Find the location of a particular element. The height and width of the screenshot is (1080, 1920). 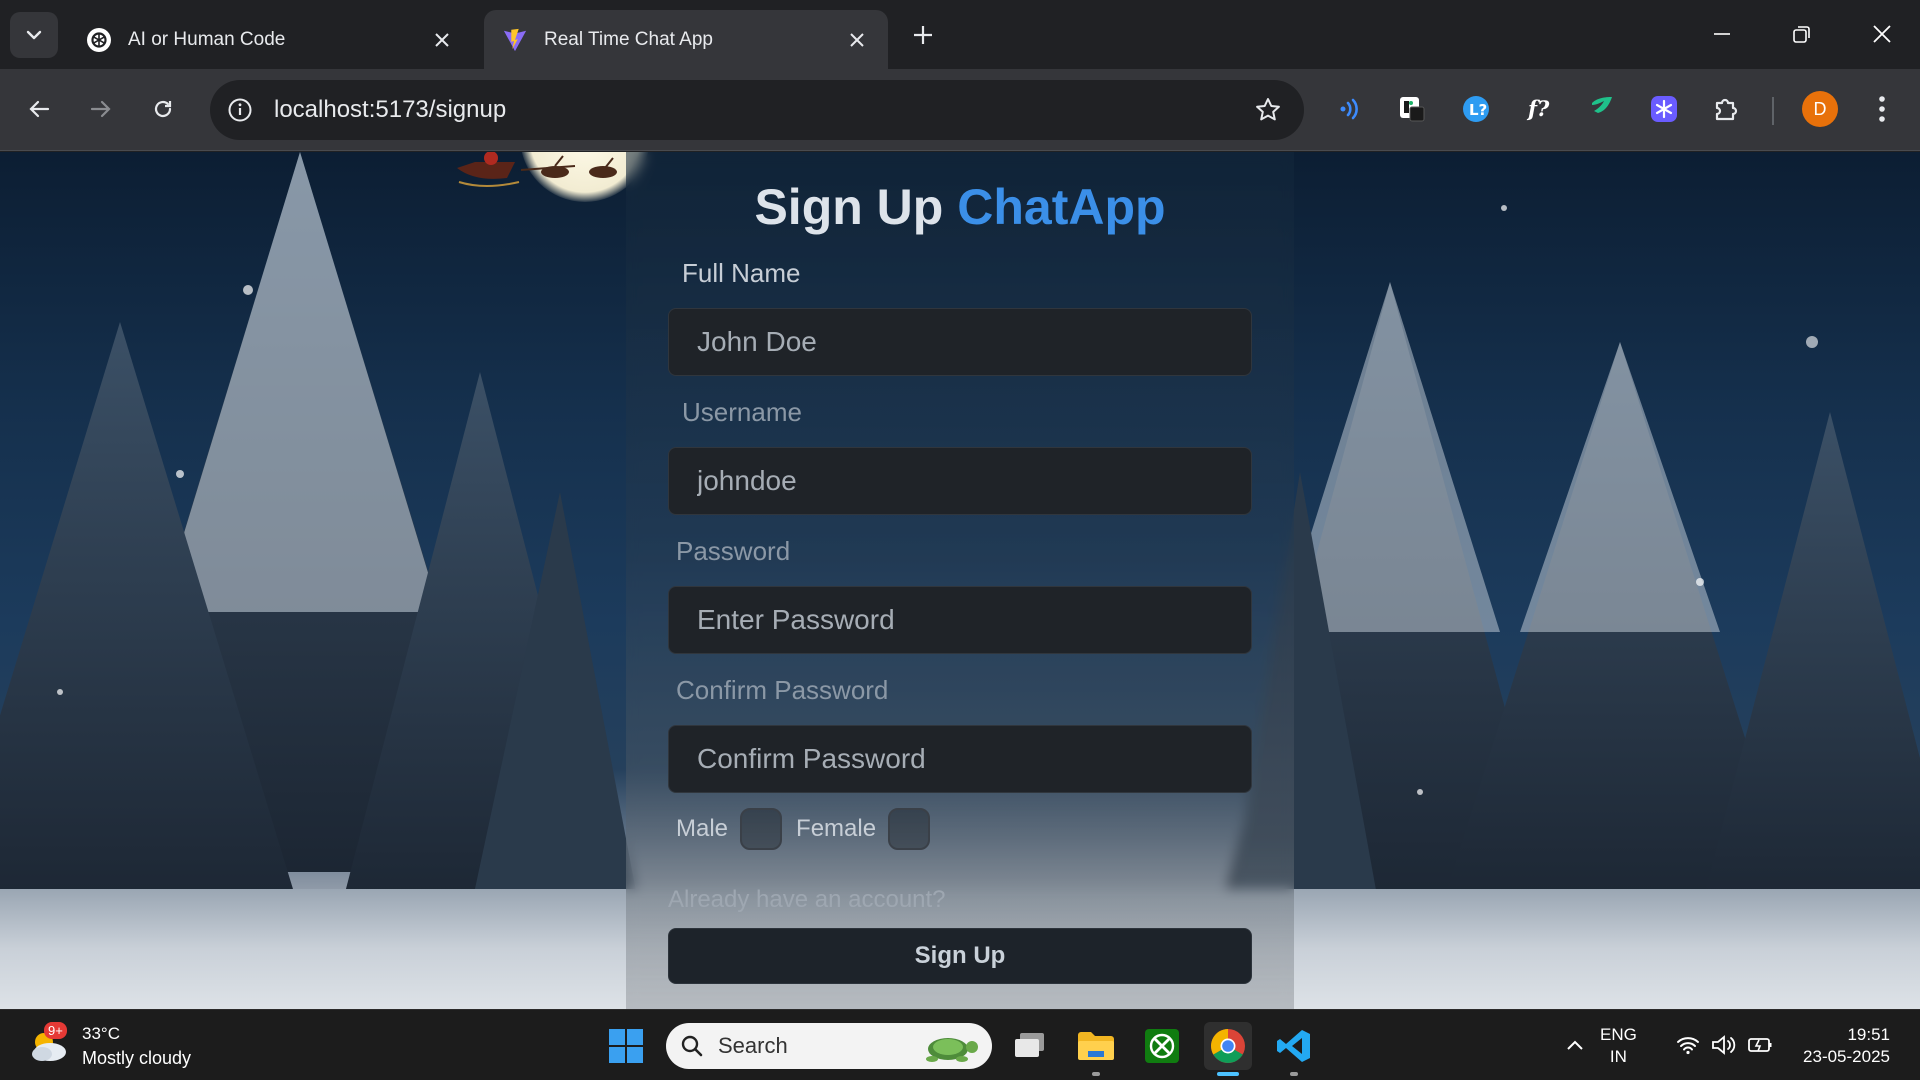

restore-button is located at coordinates (1802, 34).